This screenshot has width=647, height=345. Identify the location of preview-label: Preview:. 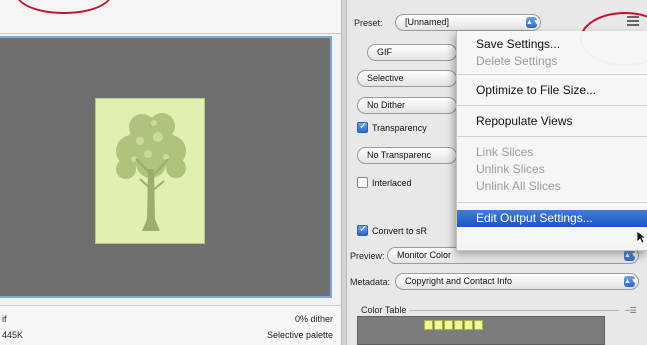
(367, 256).